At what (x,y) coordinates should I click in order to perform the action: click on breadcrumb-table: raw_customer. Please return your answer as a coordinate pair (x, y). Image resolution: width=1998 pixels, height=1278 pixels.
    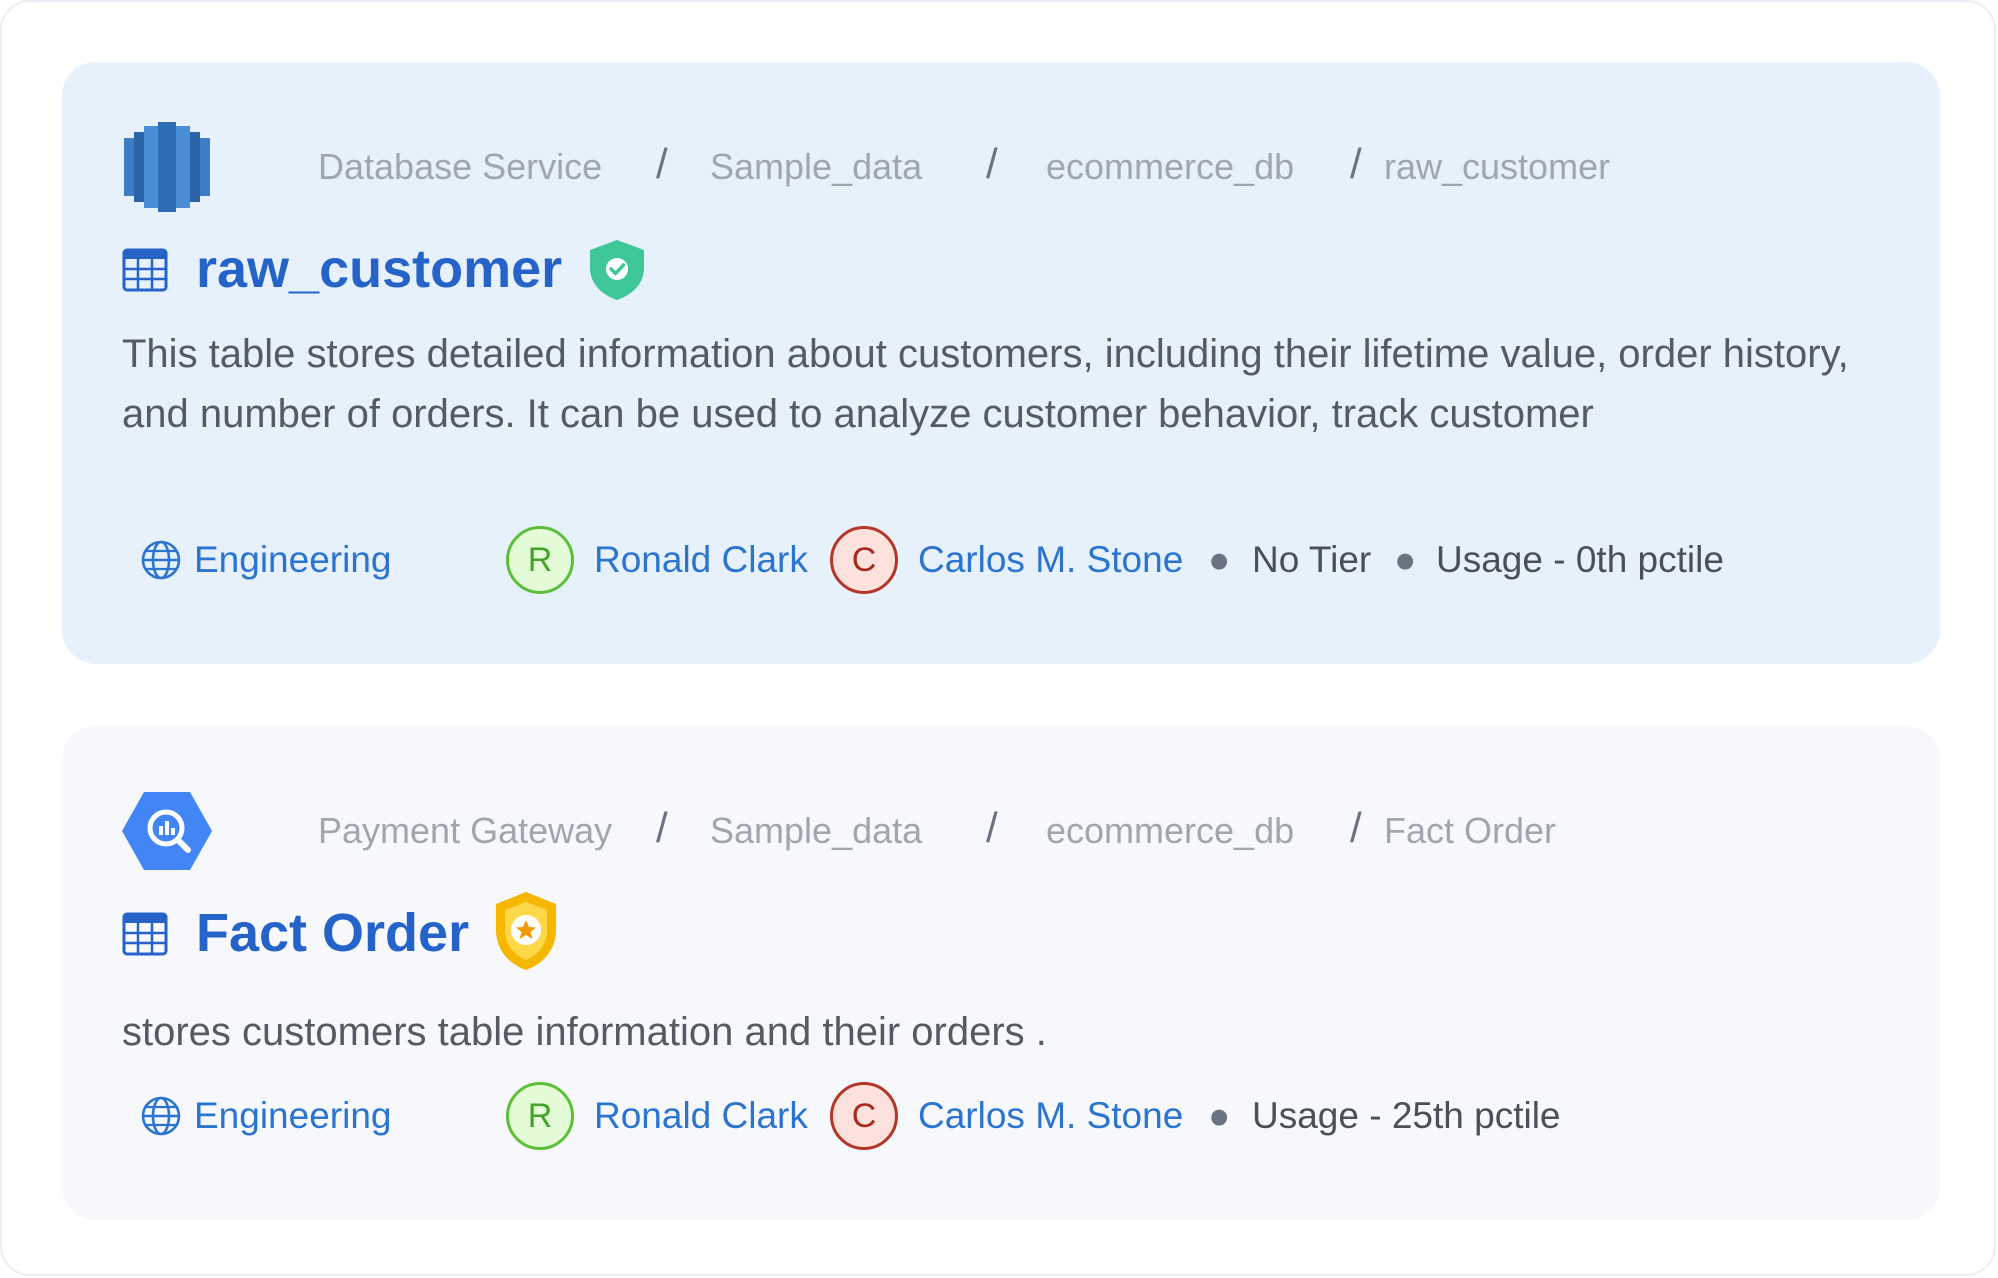
    Looking at the image, I should click on (1497, 167).